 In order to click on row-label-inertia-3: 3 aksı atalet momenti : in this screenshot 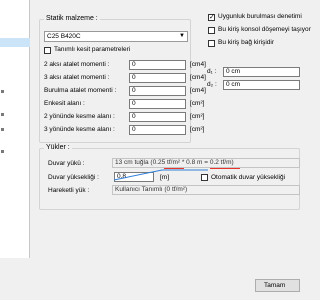, I will do `click(77, 77)`.